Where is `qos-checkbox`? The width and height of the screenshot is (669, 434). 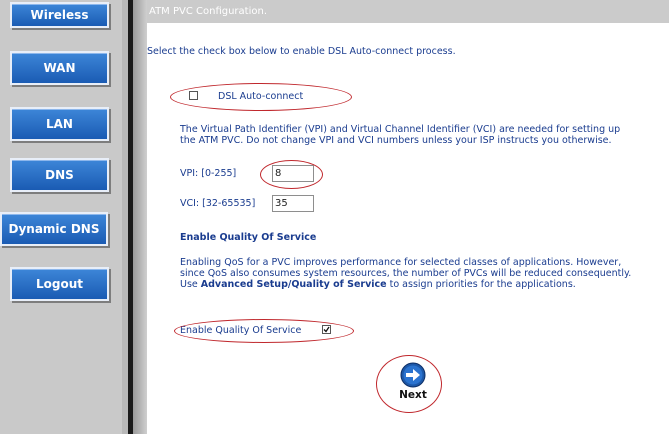 qos-checkbox is located at coordinates (326, 329).